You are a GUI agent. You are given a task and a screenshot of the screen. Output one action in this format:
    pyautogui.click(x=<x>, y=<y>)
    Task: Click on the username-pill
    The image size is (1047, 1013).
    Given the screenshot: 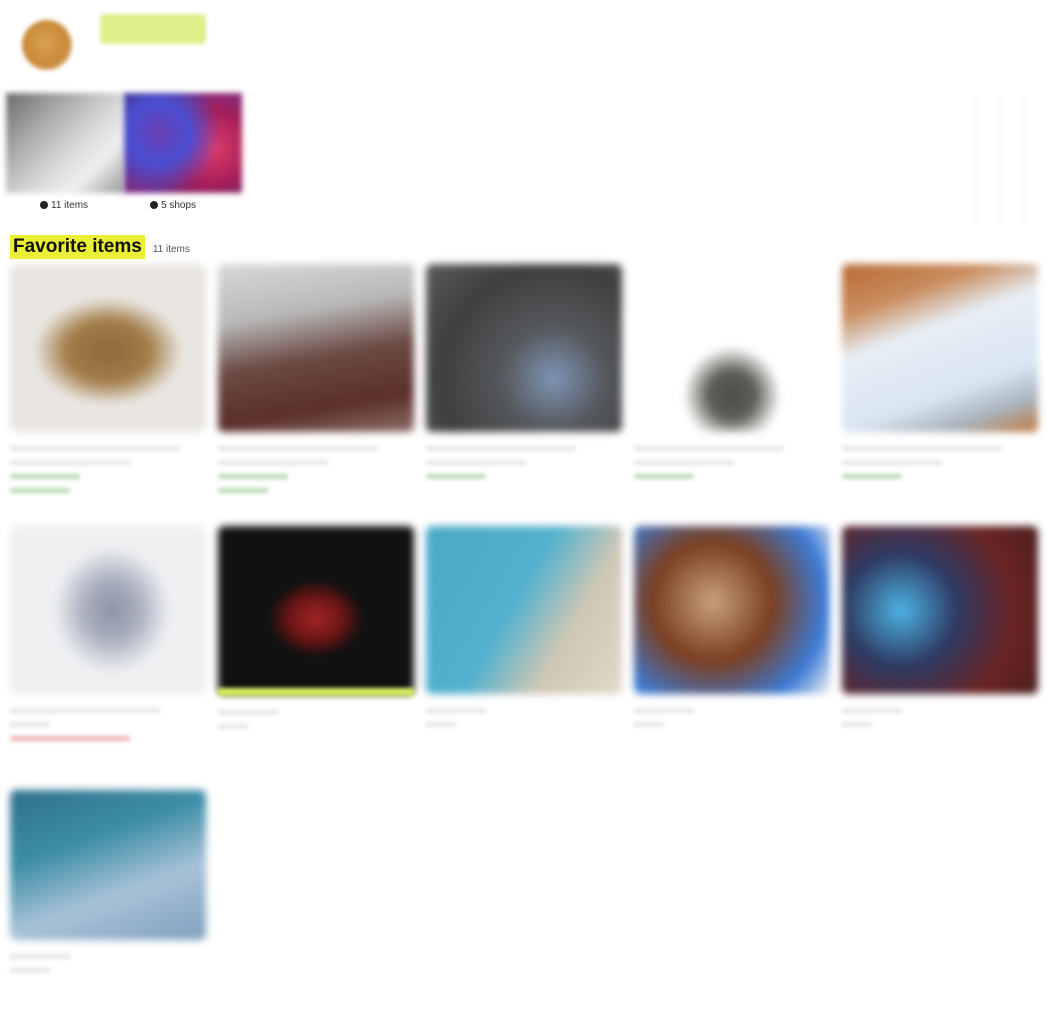 What is the action you would take?
    pyautogui.click(x=153, y=29)
    